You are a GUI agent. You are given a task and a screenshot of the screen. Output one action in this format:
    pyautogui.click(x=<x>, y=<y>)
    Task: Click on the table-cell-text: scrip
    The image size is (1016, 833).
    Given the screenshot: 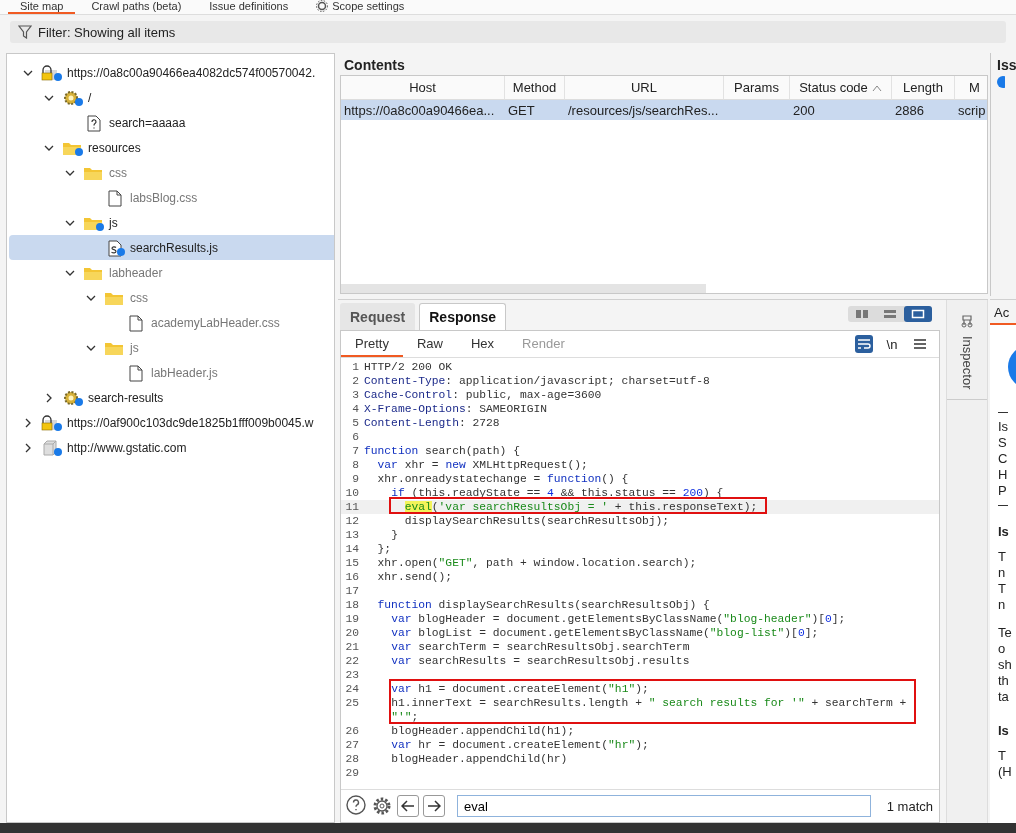 What is the action you would take?
    pyautogui.click(x=972, y=110)
    